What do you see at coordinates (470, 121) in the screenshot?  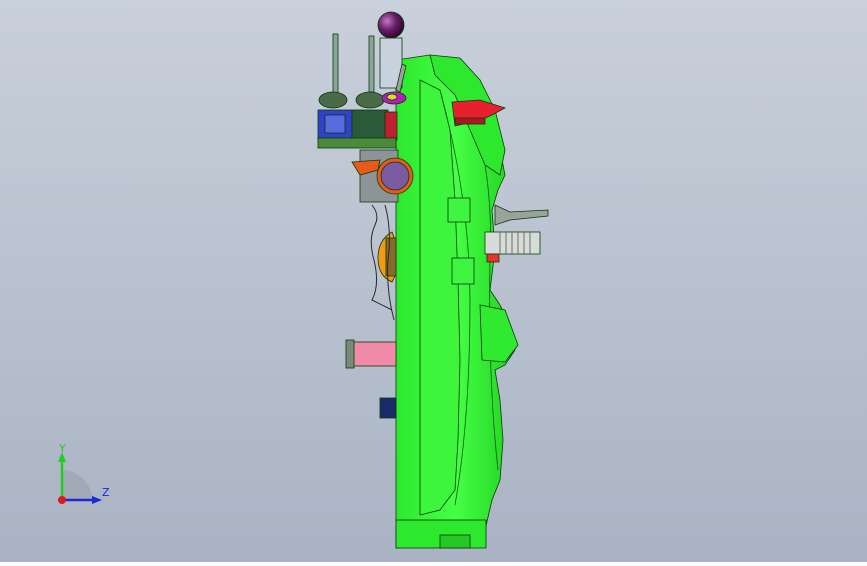 I see `red-clamp-bar` at bounding box center [470, 121].